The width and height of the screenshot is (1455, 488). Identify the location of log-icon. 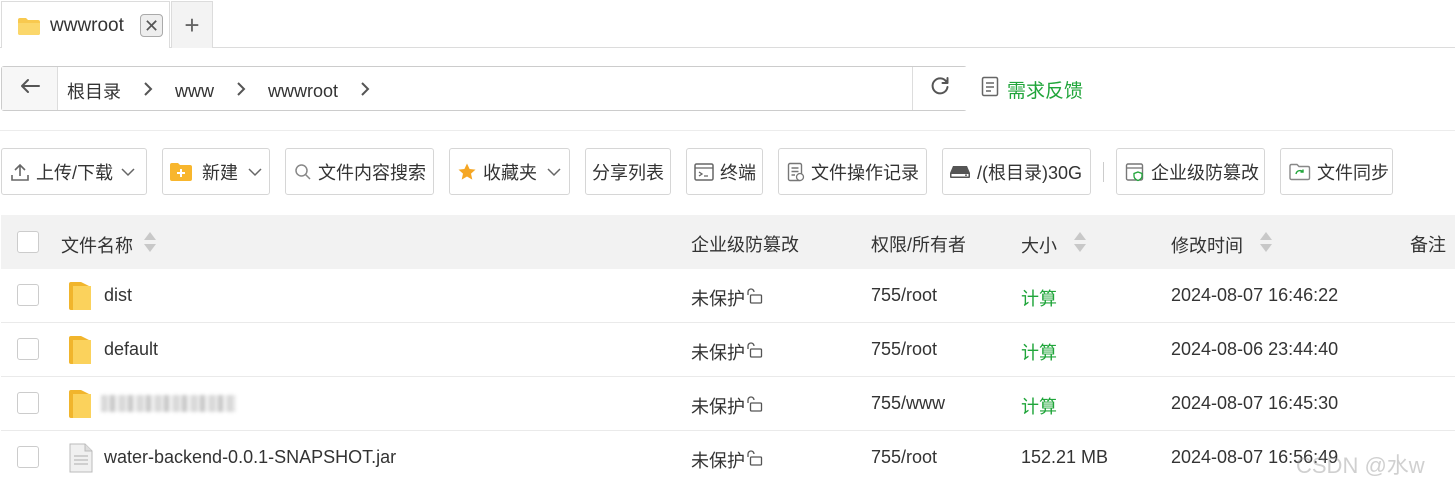
(796, 172).